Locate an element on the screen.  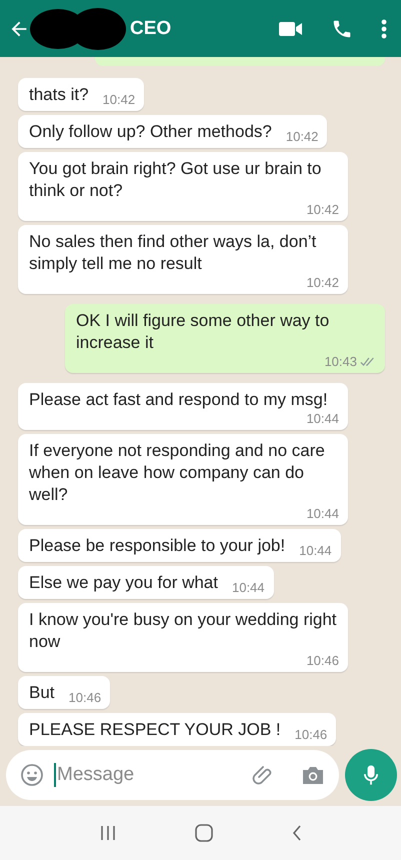
contact-name: CEO is located at coordinates (151, 29).